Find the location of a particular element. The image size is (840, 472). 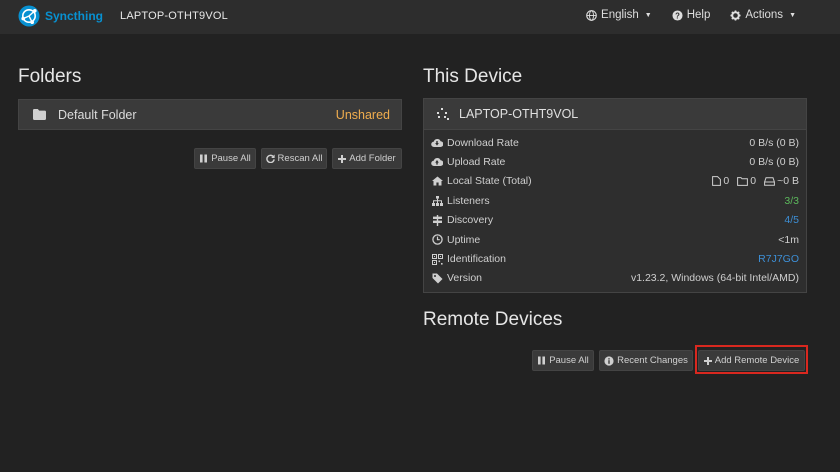

hdd-icon is located at coordinates (769, 181).